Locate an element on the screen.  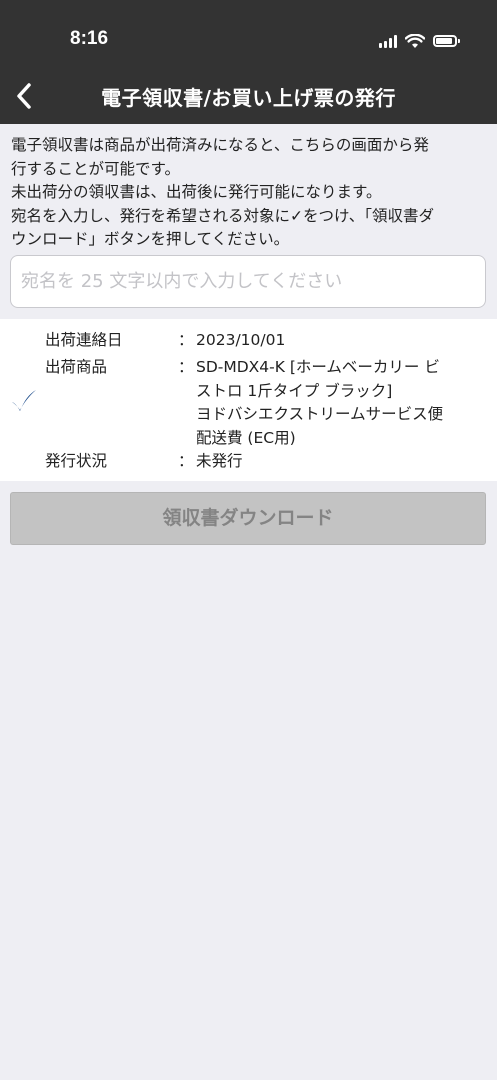
receipt-download-button: 領収書ダウンロード is located at coordinates (248, 518).